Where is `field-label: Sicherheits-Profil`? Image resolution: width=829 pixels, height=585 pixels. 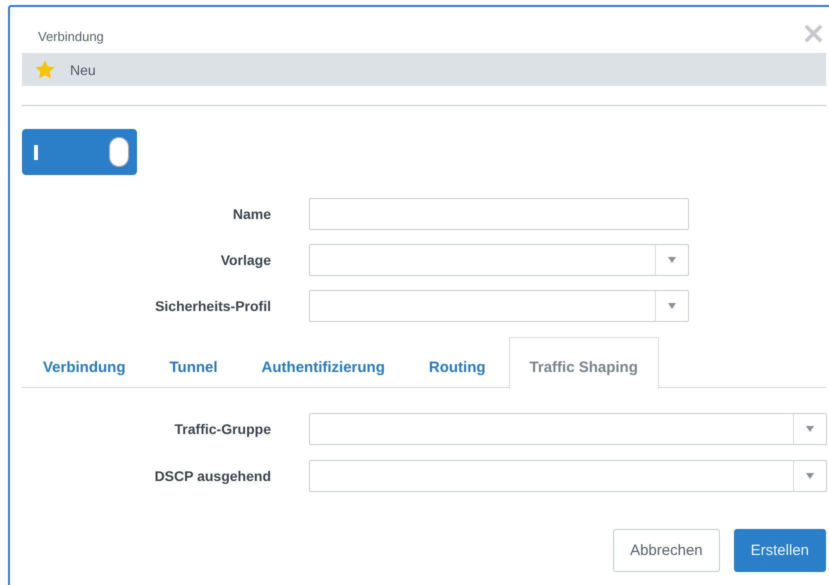
field-label: Sicherheits-Profil is located at coordinates (212, 306).